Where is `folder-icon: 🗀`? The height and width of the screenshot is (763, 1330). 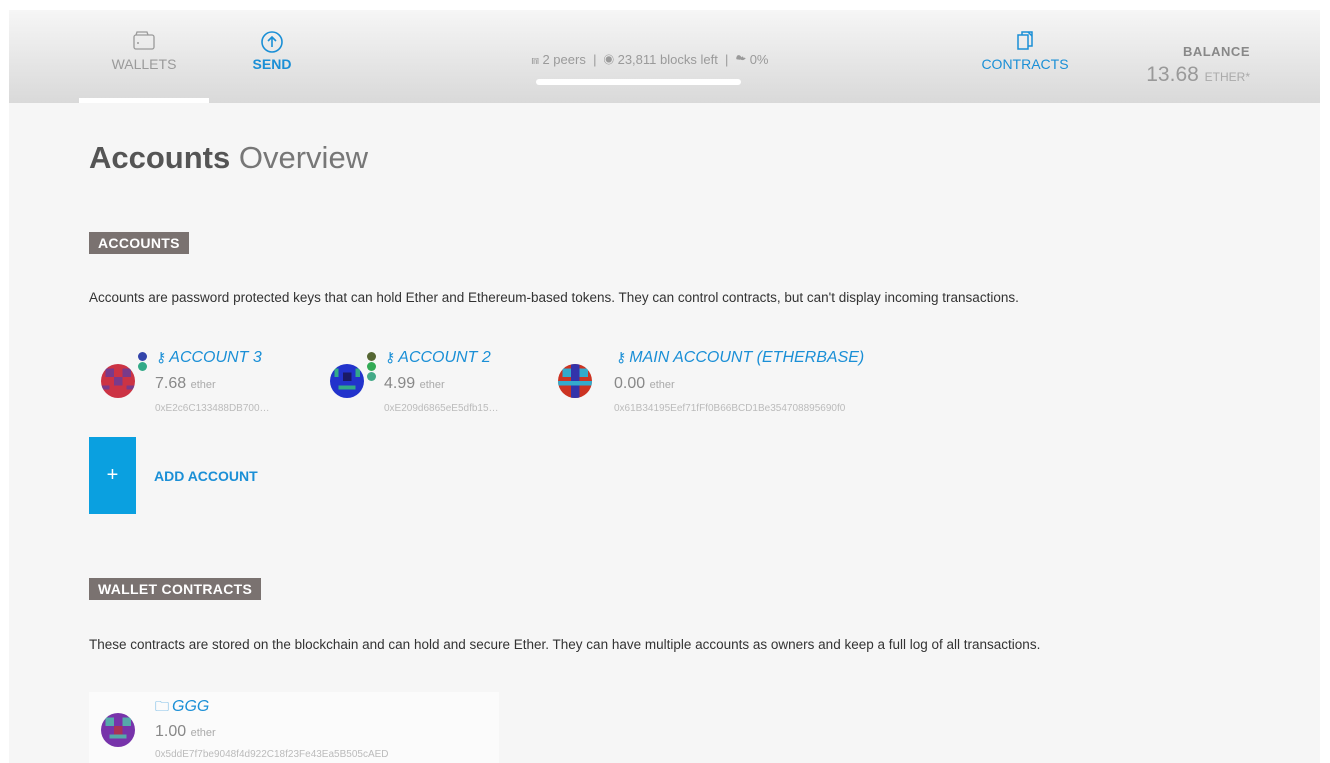 folder-icon: 🗀 is located at coordinates (162, 706).